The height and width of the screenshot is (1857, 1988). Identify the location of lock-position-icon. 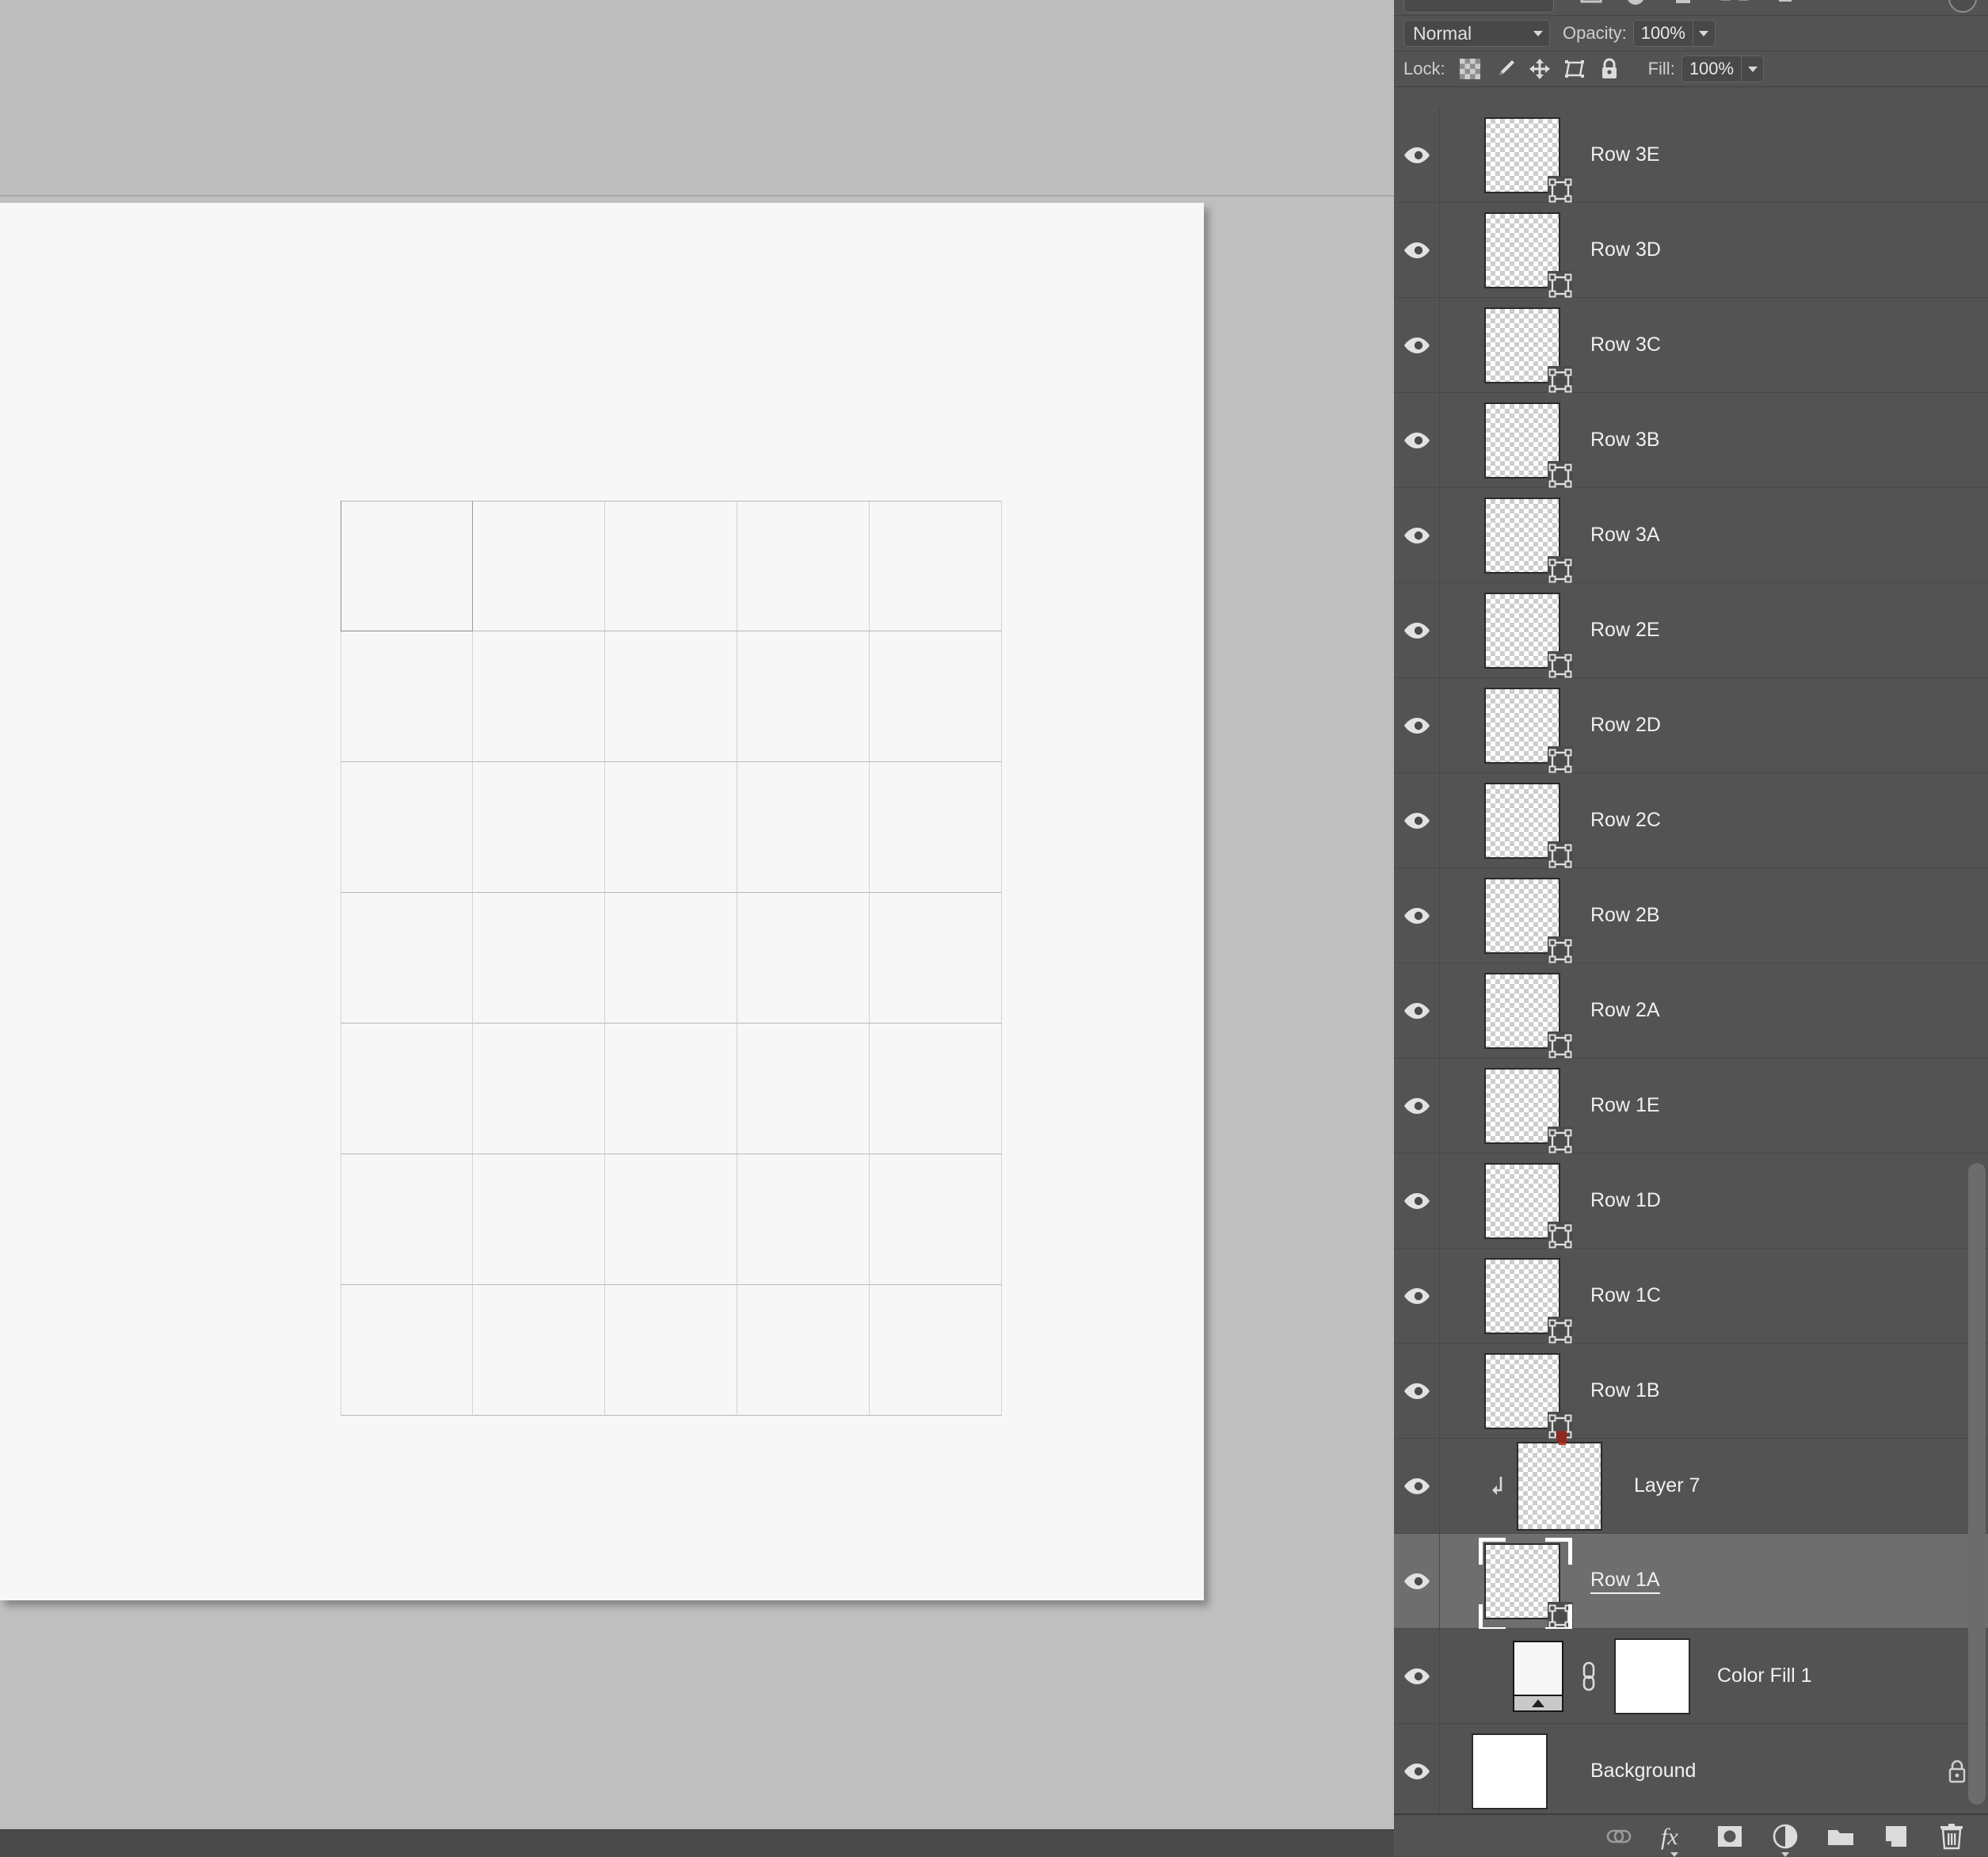
(1540, 68).